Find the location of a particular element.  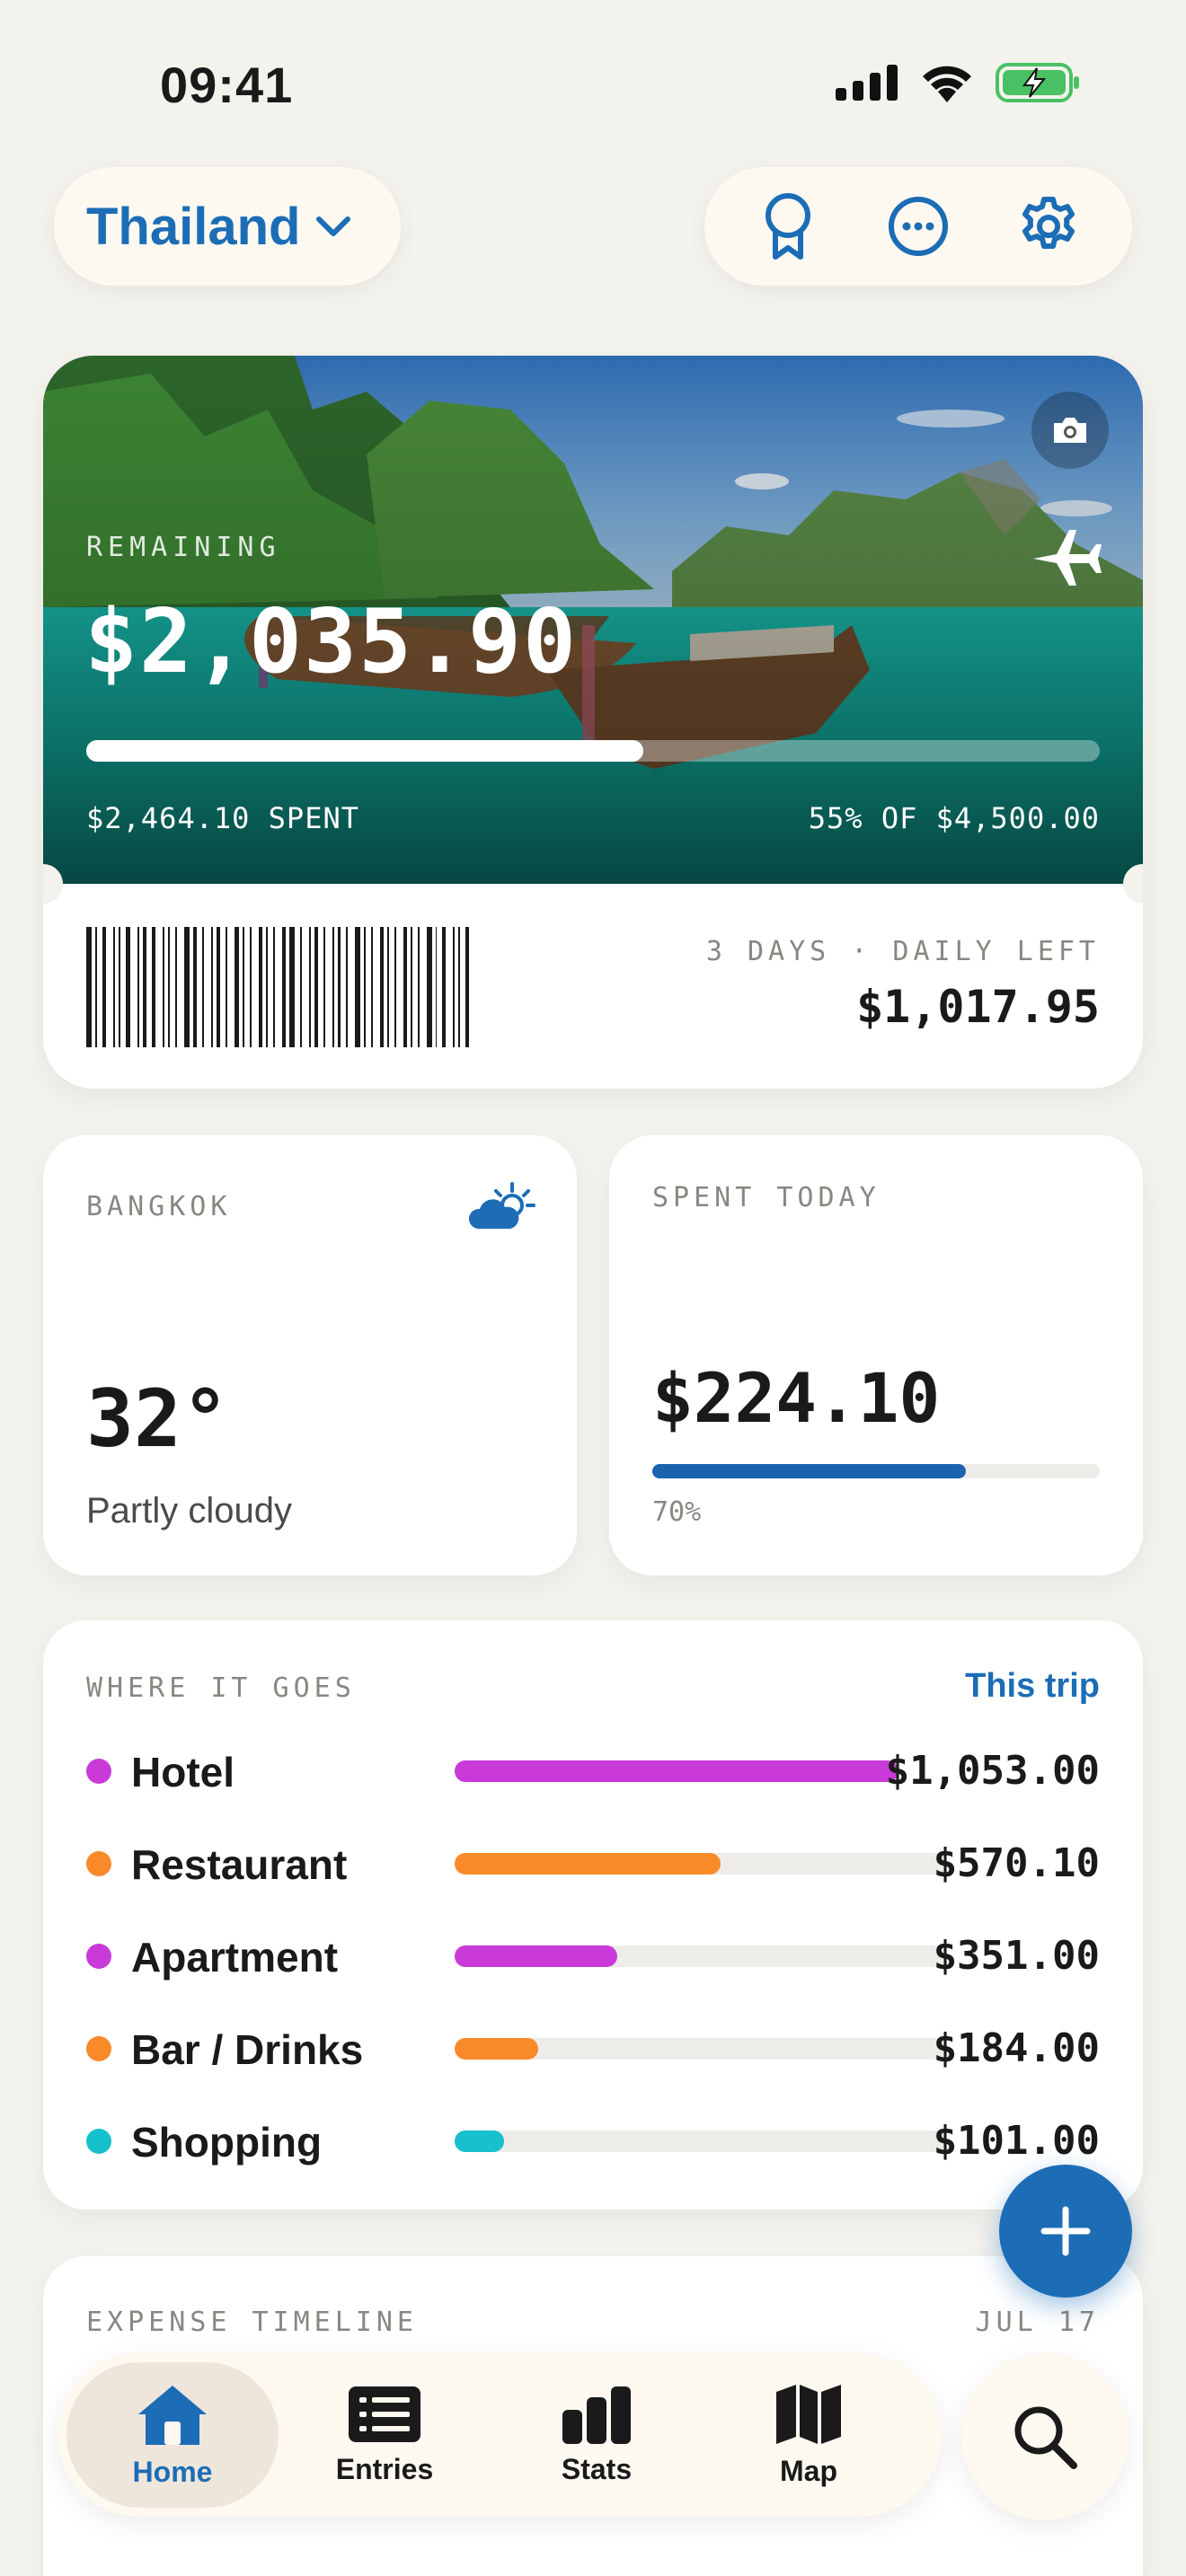

tab-home: Home is located at coordinates (172, 2435).